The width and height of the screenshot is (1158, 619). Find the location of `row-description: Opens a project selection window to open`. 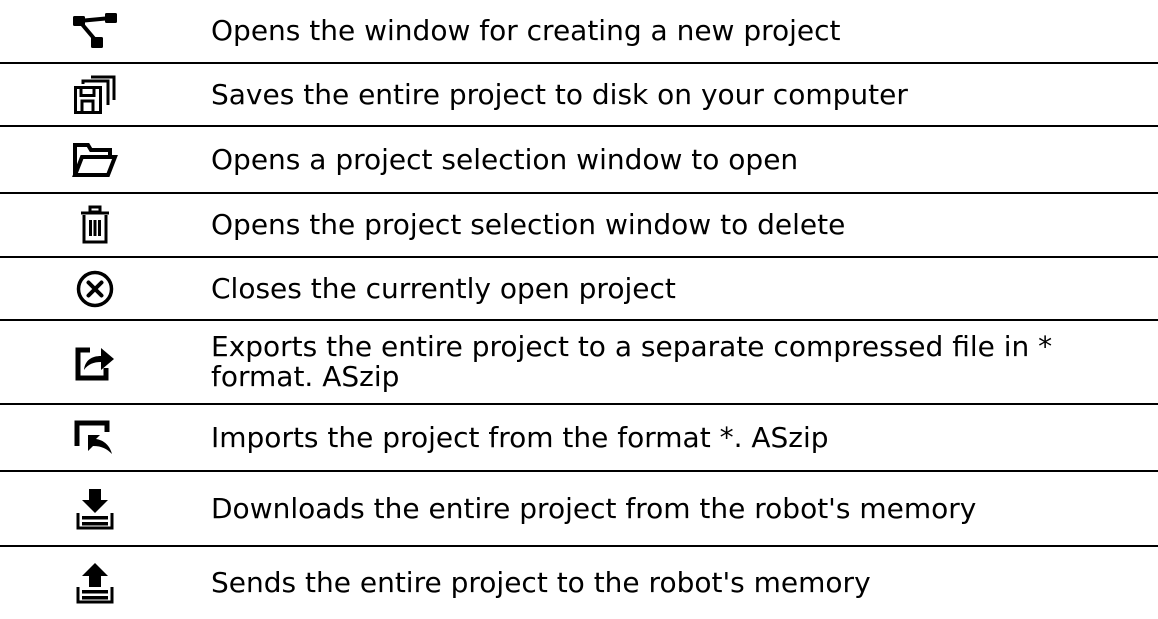

row-description: Opens a project selection window to open is located at coordinates (505, 159).